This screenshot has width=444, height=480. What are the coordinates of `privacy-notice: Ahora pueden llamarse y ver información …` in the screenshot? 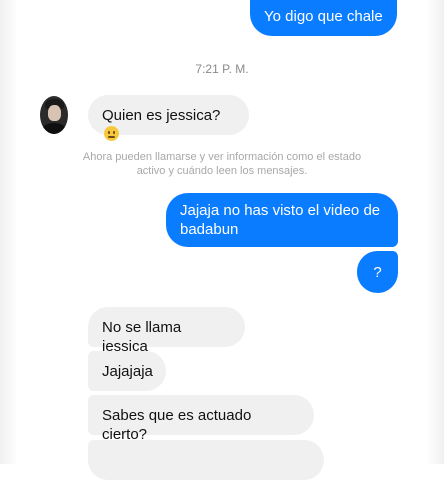 It's located at (222, 164).